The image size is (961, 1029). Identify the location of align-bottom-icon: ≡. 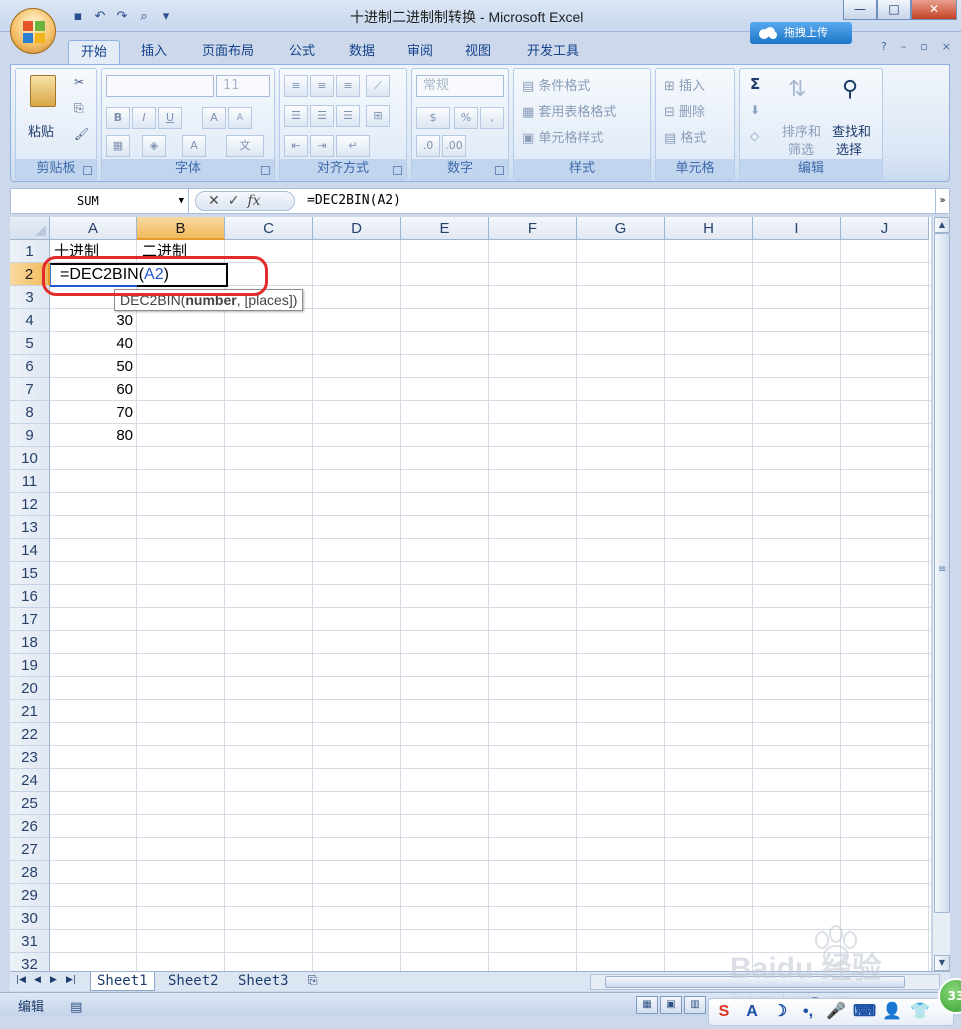
(348, 86).